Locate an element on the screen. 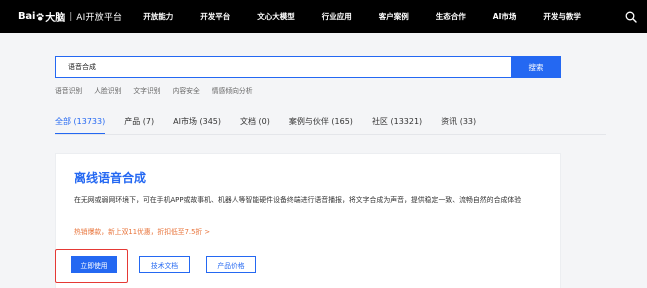 The height and width of the screenshot is (288, 647). hot-tag-sentiment-analysis: 情感倾向分析 is located at coordinates (232, 90).